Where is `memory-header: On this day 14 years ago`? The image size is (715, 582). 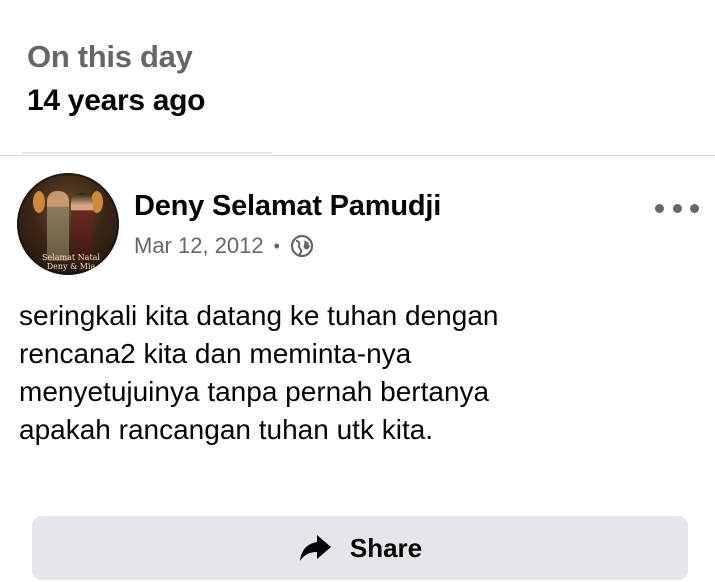 memory-header: On this day 14 years ago is located at coordinates (116, 78).